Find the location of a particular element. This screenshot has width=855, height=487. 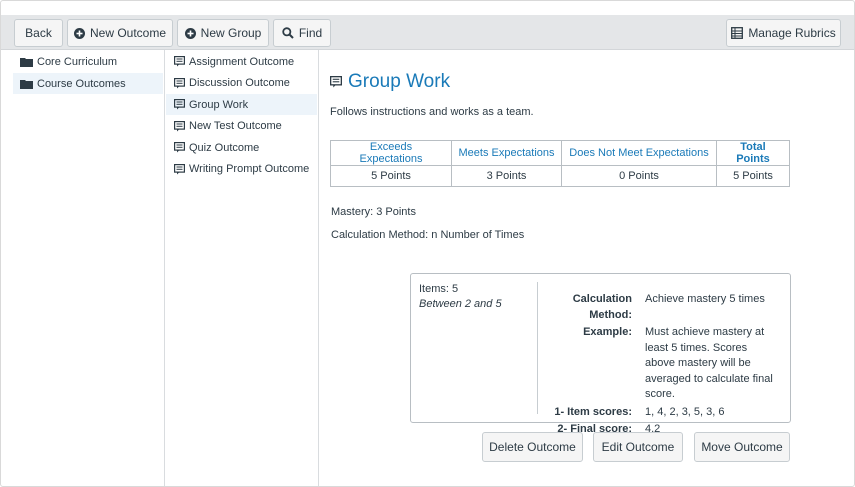

outcome-item-writing-prompt: Writing Prompt Outcome is located at coordinates (241, 169).